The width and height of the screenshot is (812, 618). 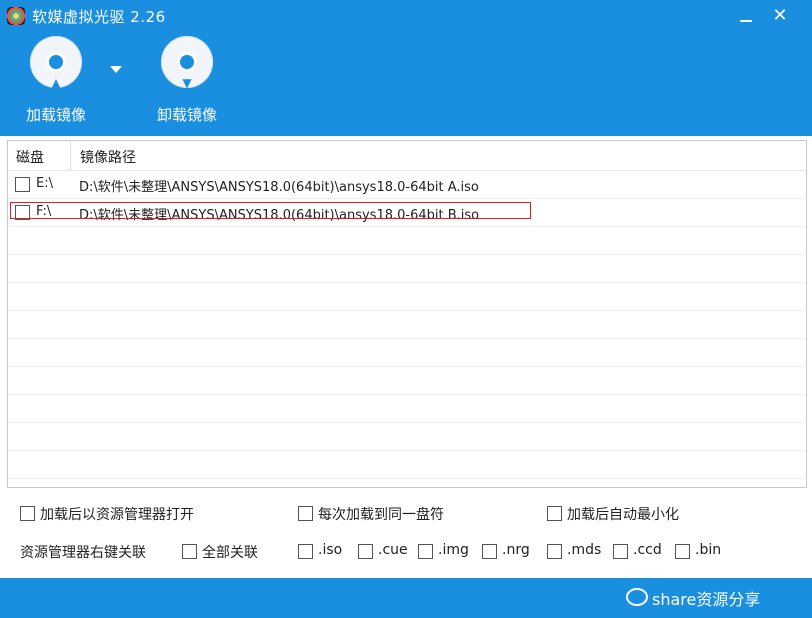 I want to click on checkbox-label: 加载后以资源管理器打开, so click(x=117, y=515).